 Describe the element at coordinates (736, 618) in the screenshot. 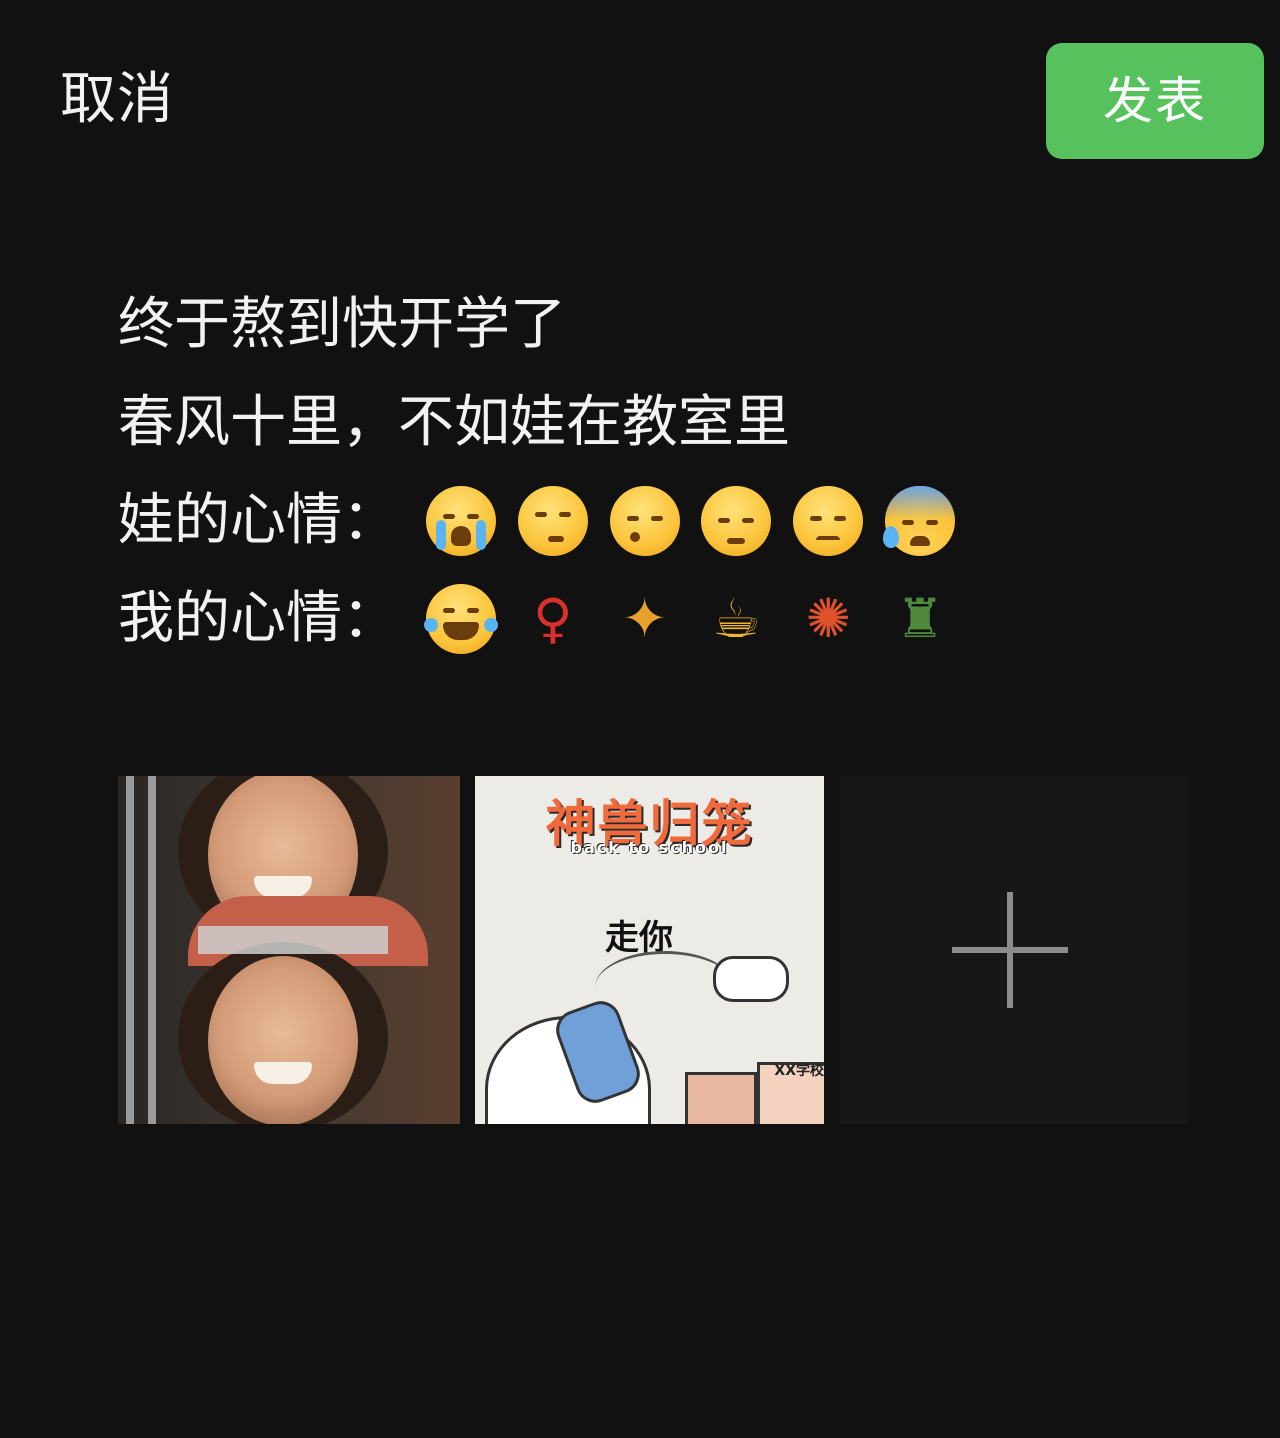

I see `beer-mug-icon: ☕` at that location.